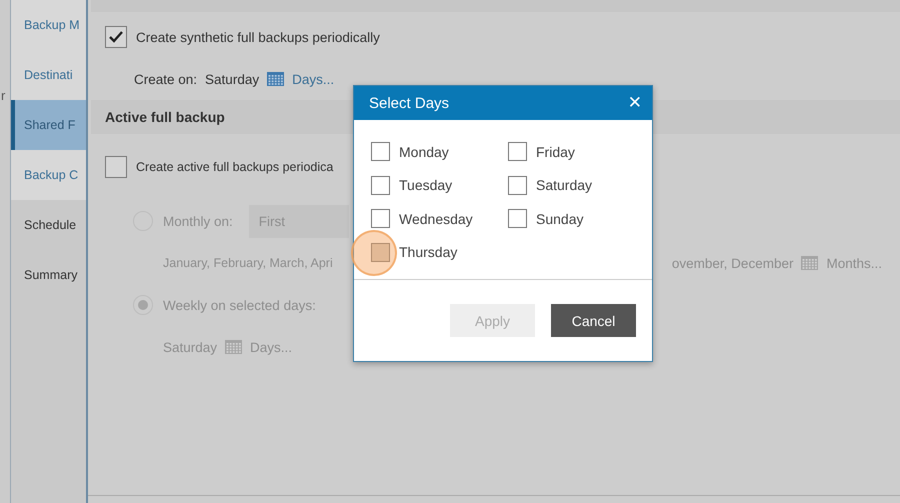 The width and height of the screenshot is (900, 503). I want to click on radio-label: Monthly on:, so click(198, 221).